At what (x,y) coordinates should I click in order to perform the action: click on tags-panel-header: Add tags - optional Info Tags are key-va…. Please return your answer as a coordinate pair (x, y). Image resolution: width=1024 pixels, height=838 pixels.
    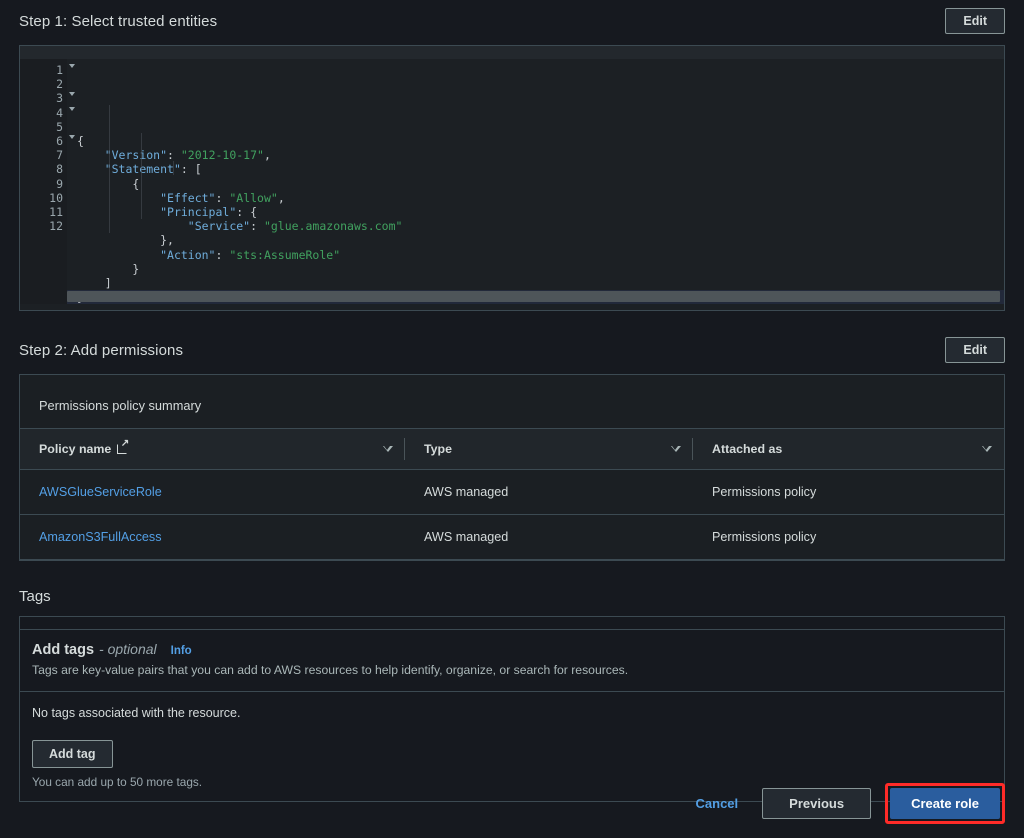
    Looking at the image, I should click on (512, 661).